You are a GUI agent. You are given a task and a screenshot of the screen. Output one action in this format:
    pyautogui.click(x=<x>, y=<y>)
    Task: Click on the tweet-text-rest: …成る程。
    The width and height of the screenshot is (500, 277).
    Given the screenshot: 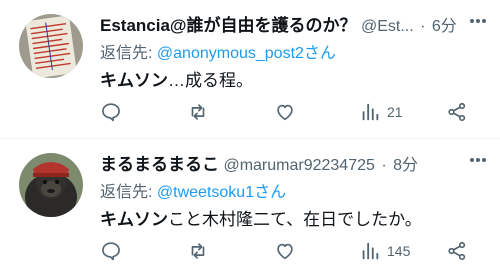 What is the action you would take?
    pyautogui.click(x=210, y=80)
    